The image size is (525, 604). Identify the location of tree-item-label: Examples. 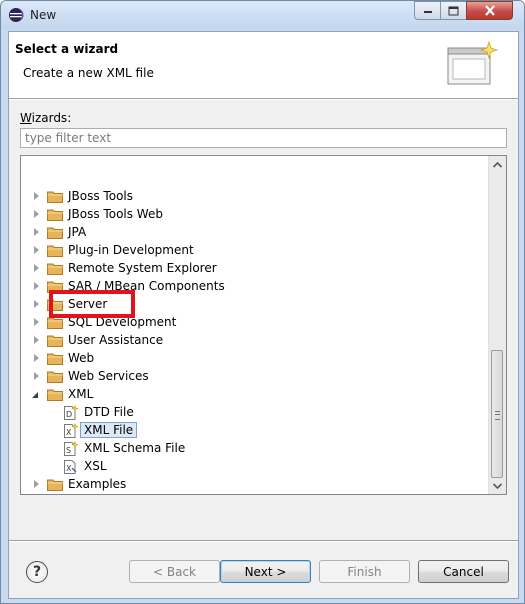
(97, 484).